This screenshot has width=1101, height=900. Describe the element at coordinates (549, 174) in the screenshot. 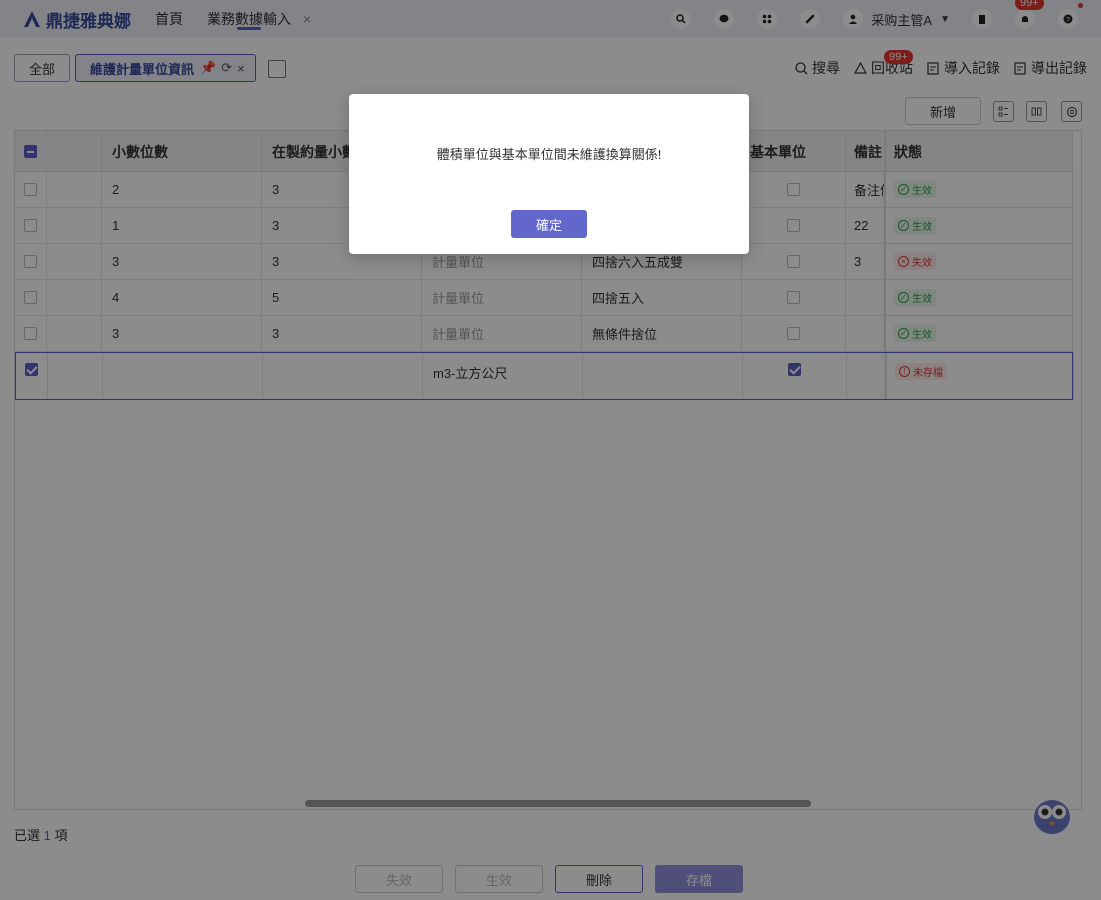

I see `alert-dialog: 體積單位與基本單位間未維護換算關係! 確定` at that location.